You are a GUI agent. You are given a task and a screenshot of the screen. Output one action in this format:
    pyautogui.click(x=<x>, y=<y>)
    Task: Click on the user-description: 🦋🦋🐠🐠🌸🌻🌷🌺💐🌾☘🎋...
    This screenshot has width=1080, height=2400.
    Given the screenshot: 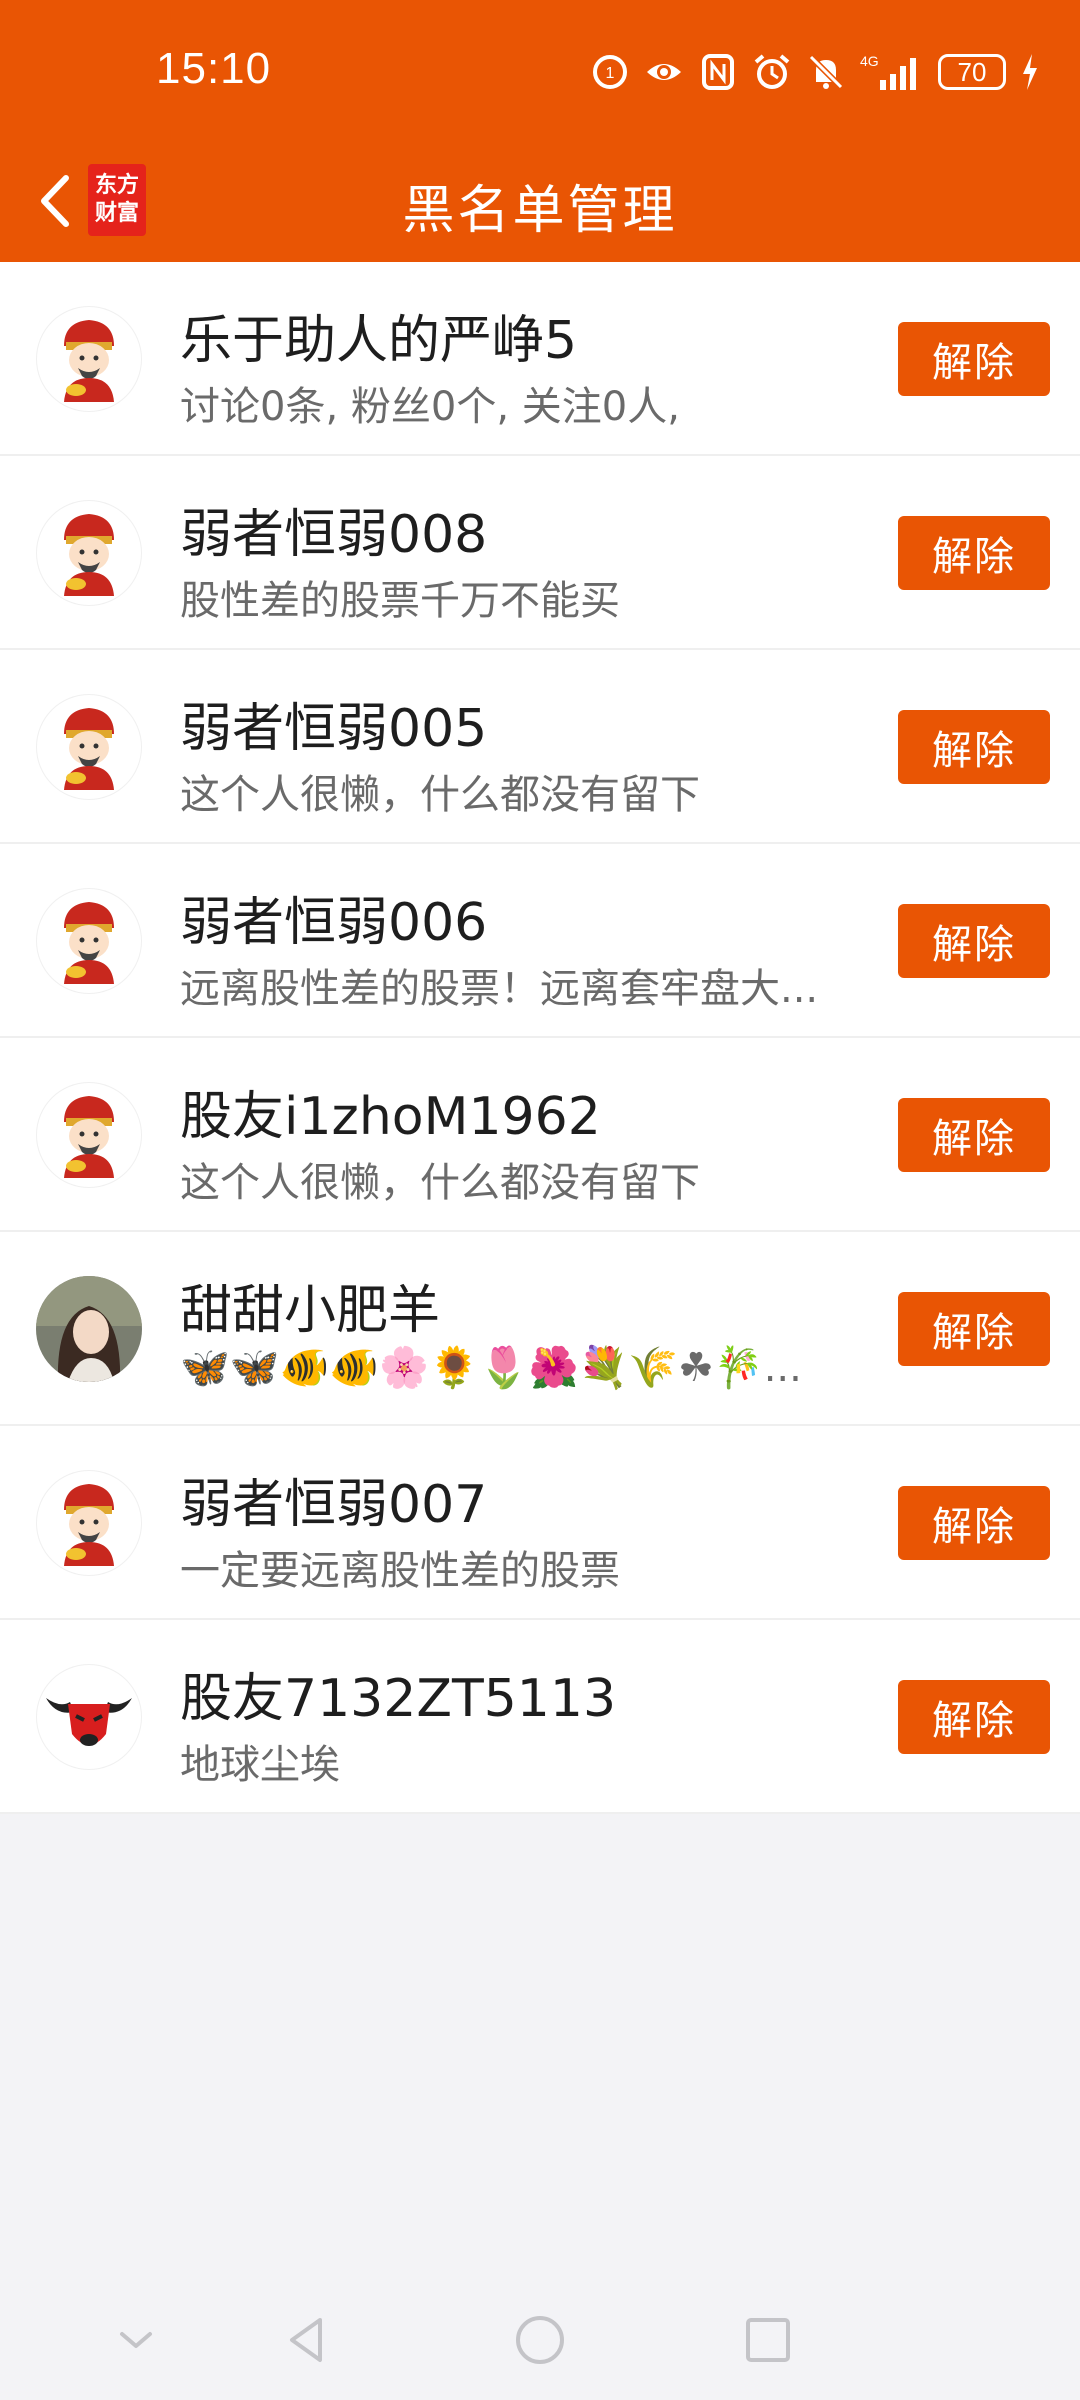 What is the action you would take?
    pyautogui.click(x=491, y=1368)
    